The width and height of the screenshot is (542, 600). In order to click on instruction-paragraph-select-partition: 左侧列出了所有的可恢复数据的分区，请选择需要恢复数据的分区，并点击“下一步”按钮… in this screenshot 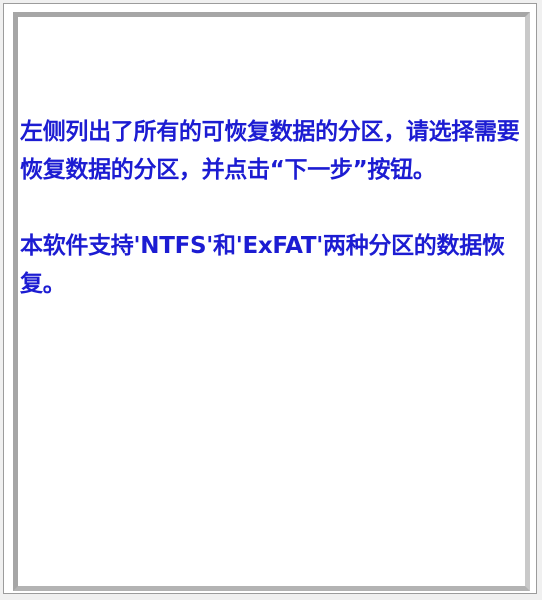, I will do `click(270, 151)`.